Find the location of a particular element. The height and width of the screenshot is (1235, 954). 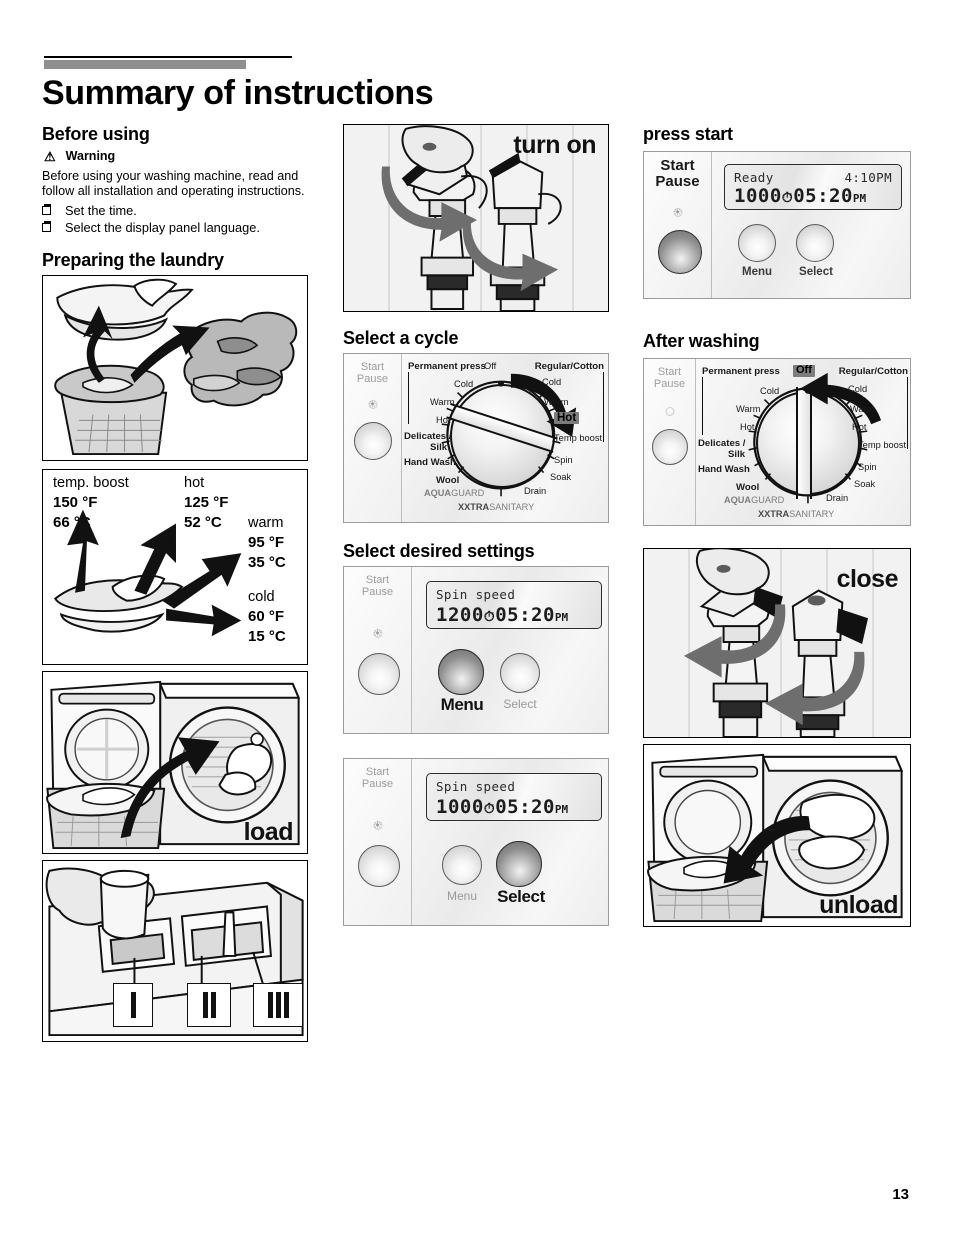

warning-label: Warning is located at coordinates (90, 156).